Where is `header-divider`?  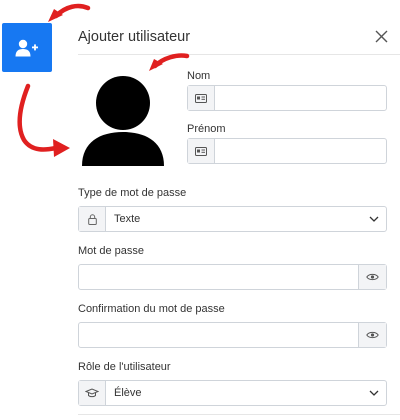 header-divider is located at coordinates (239, 54).